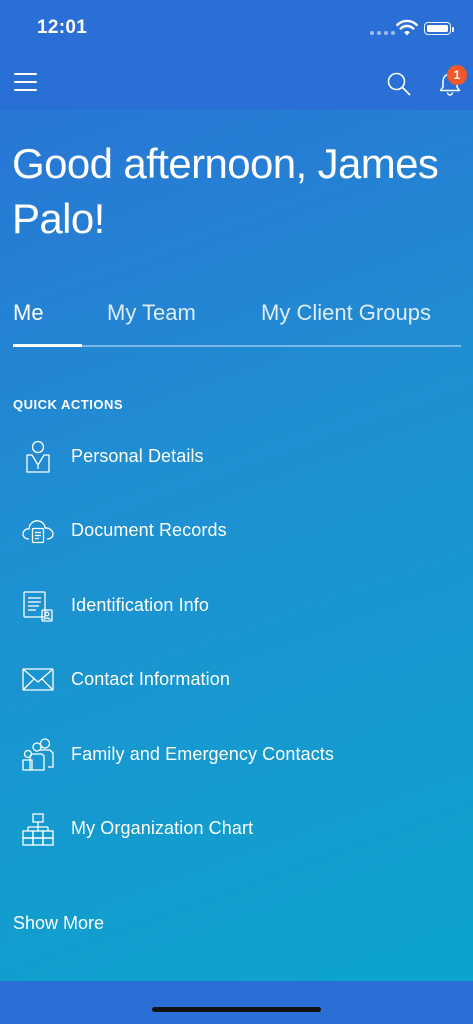 This screenshot has height=1024, width=473. I want to click on wifi-icon, so click(407, 27).